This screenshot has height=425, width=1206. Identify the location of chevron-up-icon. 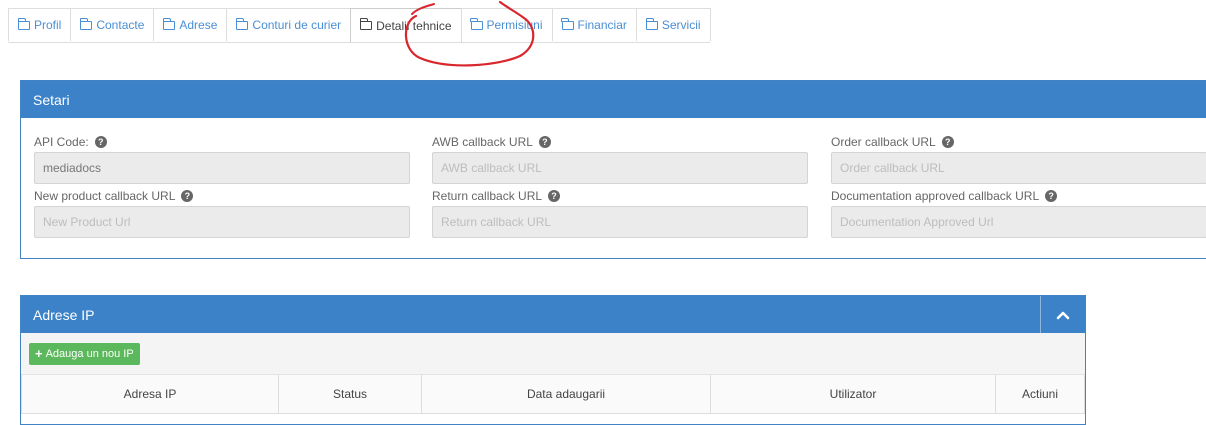
(1063, 315).